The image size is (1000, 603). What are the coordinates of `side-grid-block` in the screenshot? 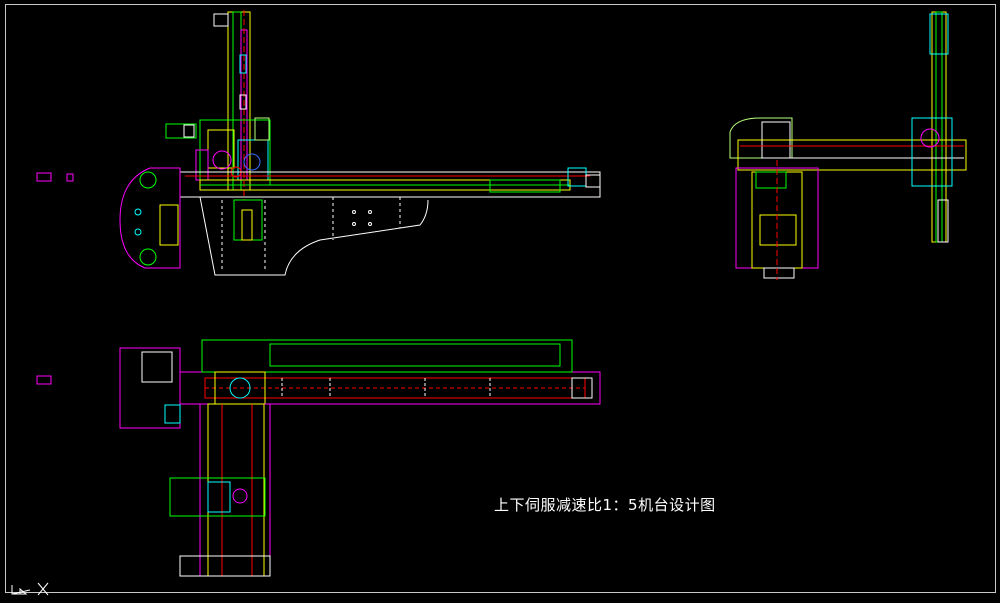 It's located at (778, 230).